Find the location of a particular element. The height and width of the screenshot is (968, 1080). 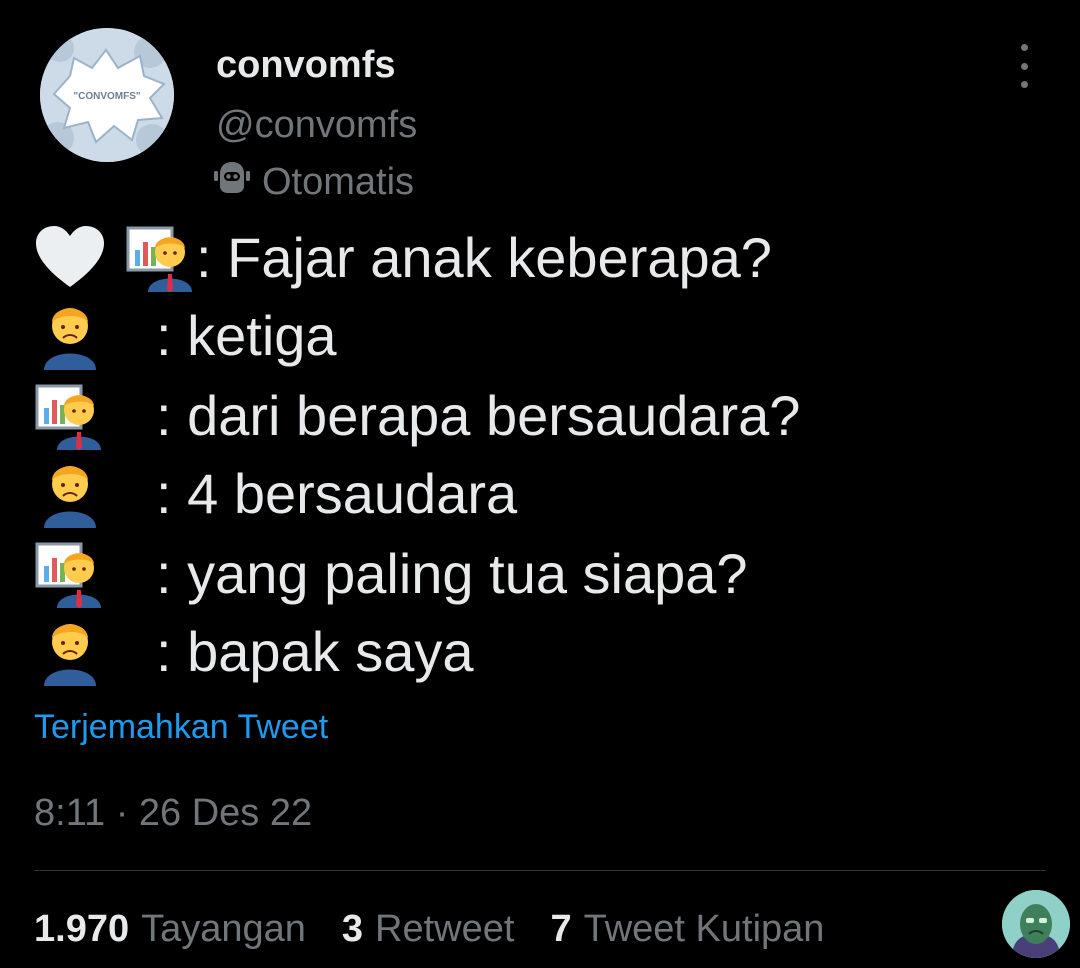

tweet-stats: 1.970 Tayangan 3 Retweet 7 Tweet Kutipan is located at coordinates (429, 929).